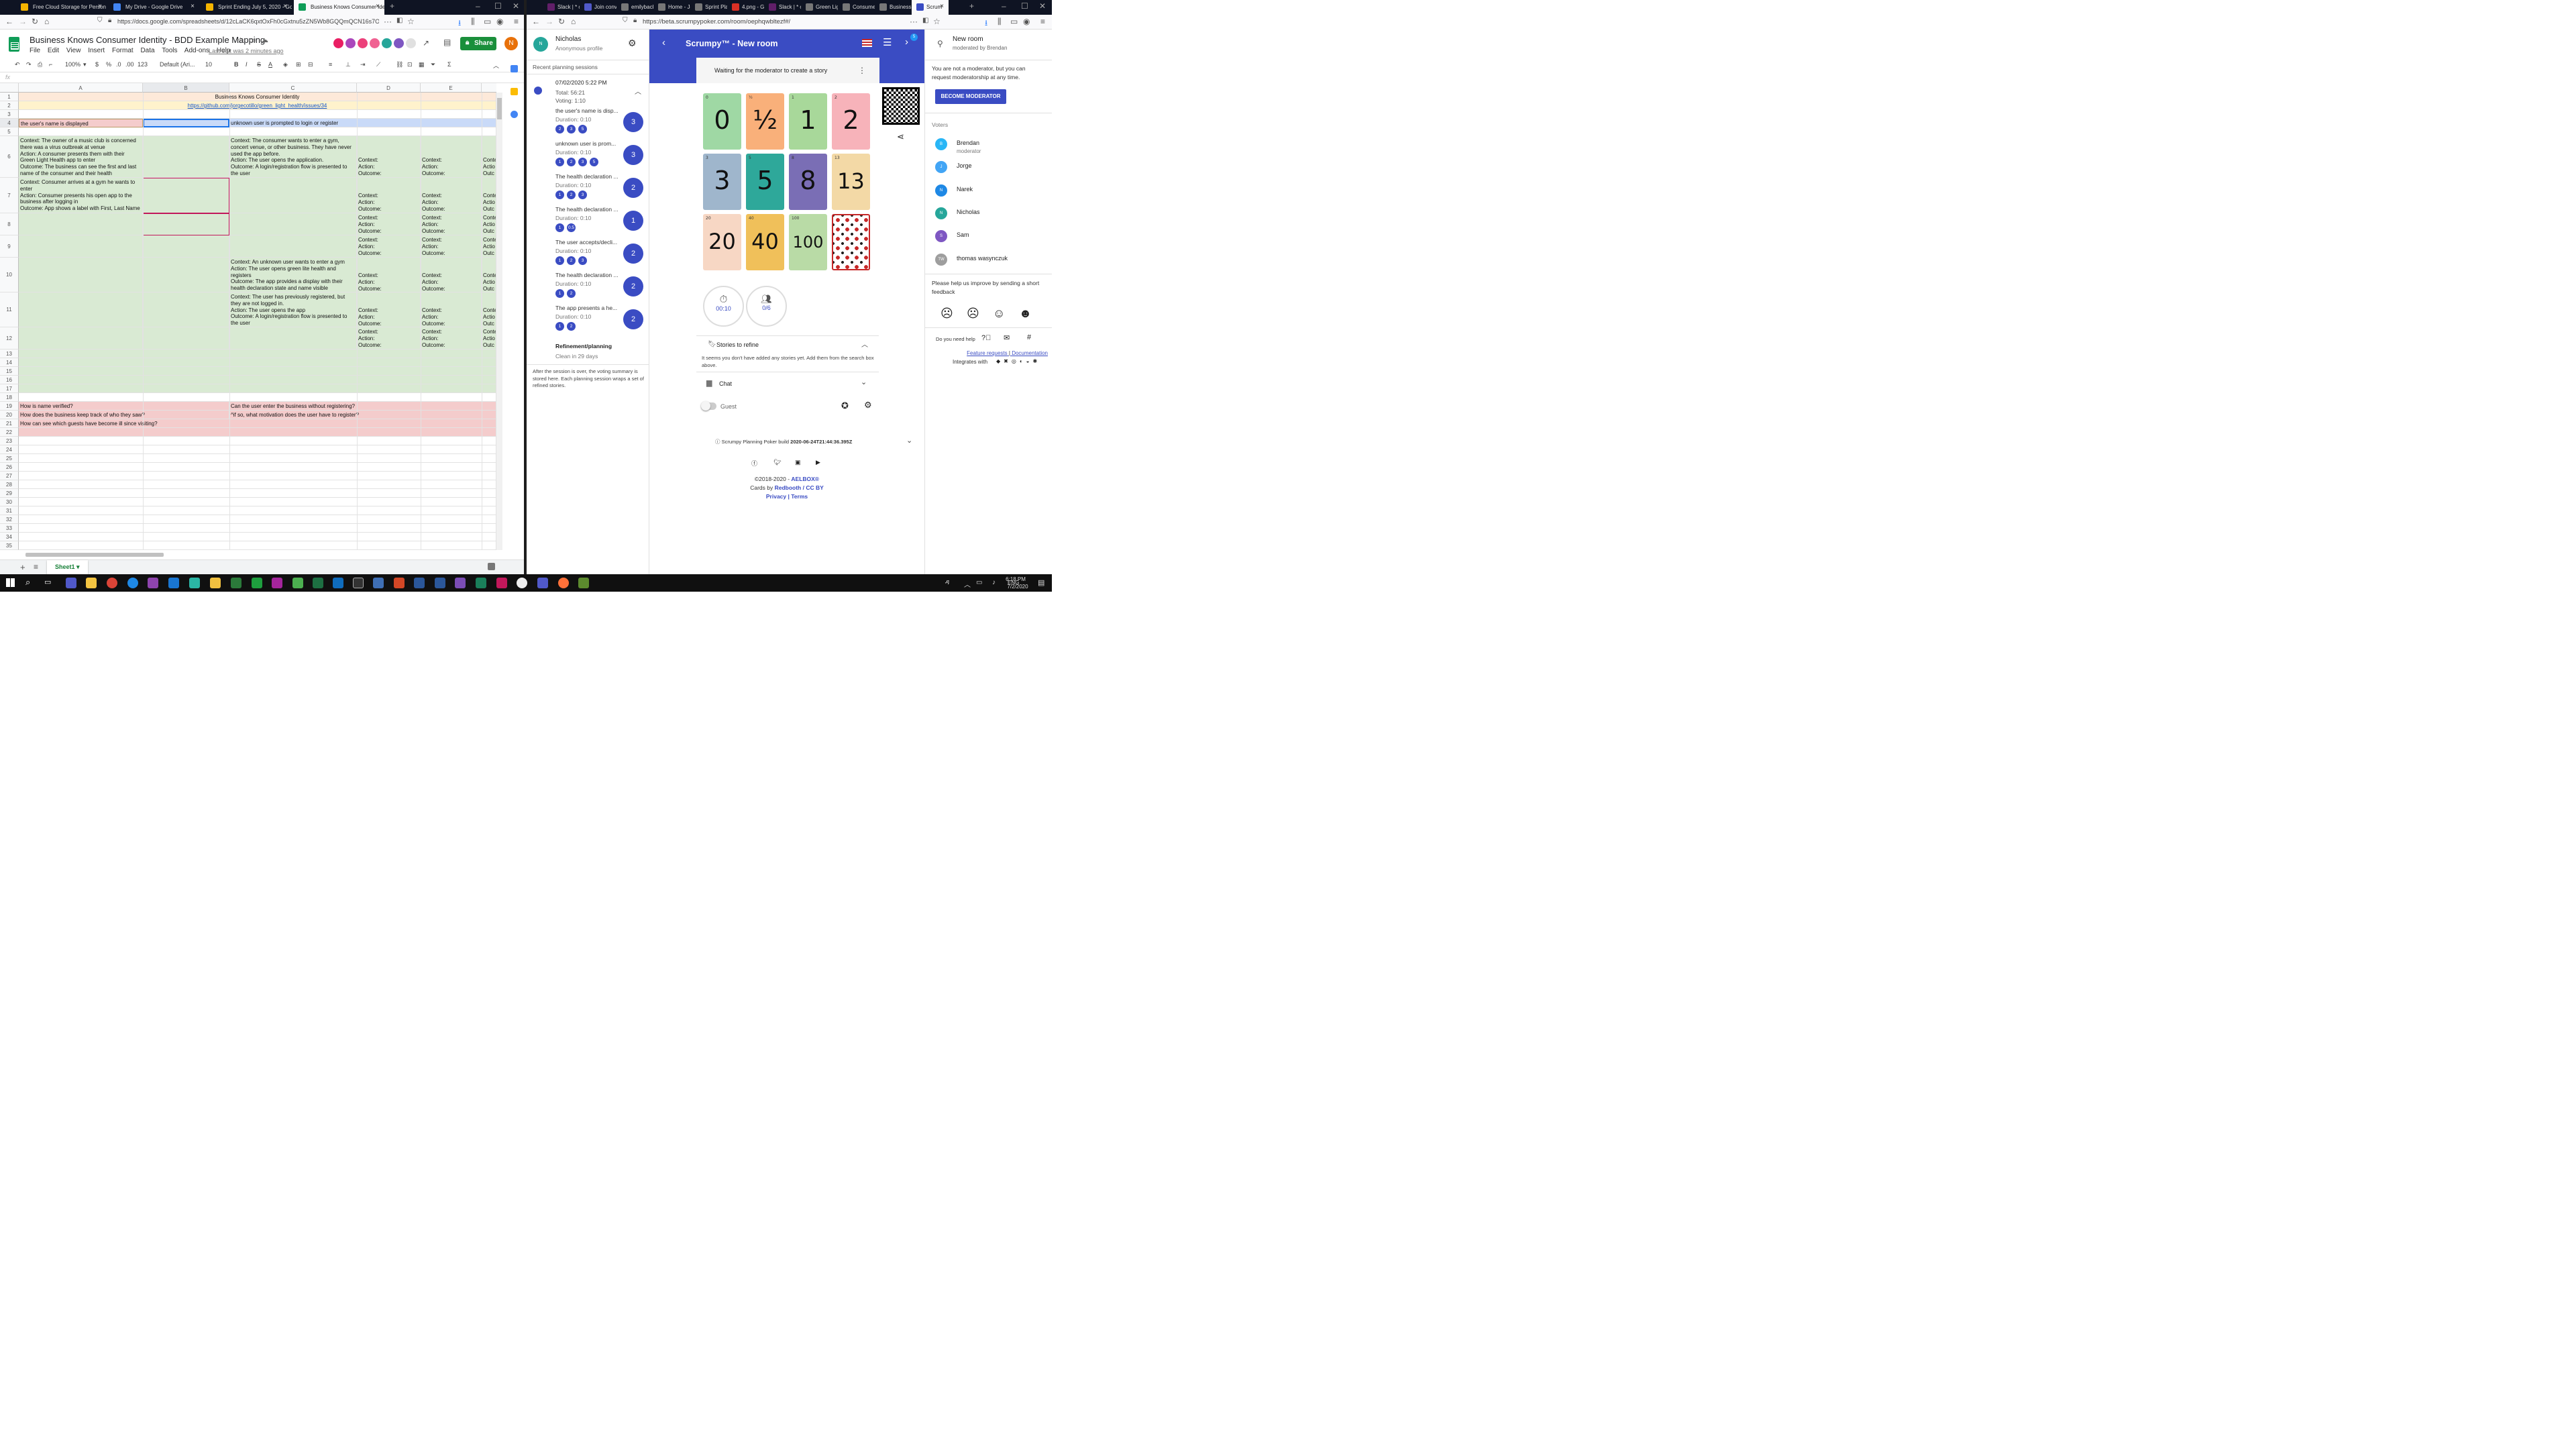 The image size is (2576, 1449). Describe the element at coordinates (868, 405) in the screenshot. I see `gear-icon: ⚙` at that location.